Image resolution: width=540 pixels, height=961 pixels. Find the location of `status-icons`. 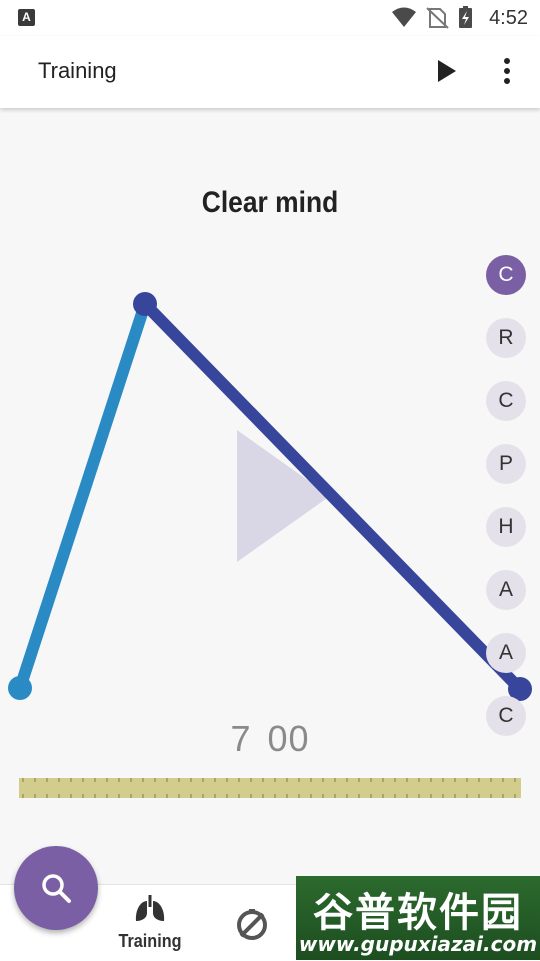

status-icons is located at coordinates (436, 20).